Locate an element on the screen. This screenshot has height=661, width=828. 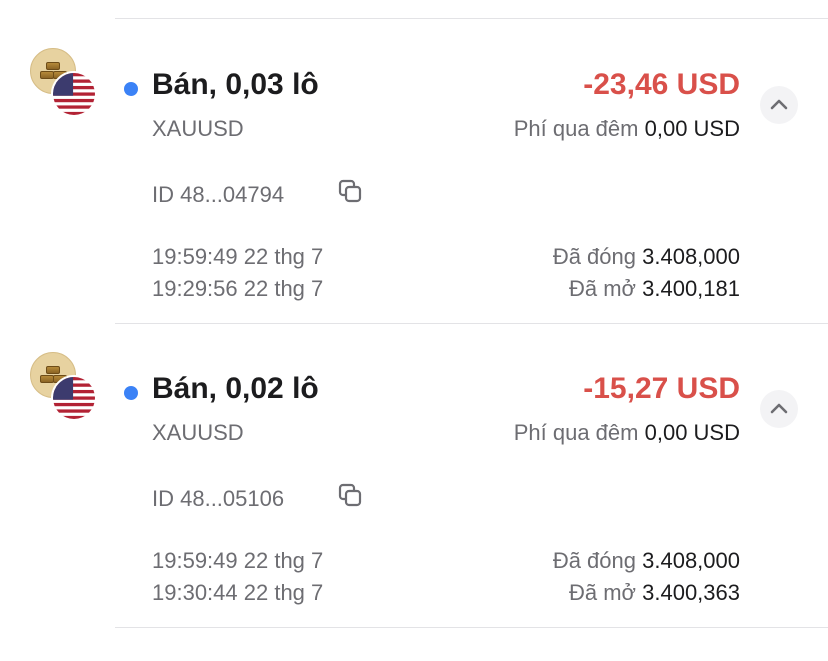
trade-id: ID 48...05106 is located at coordinates (218, 498).